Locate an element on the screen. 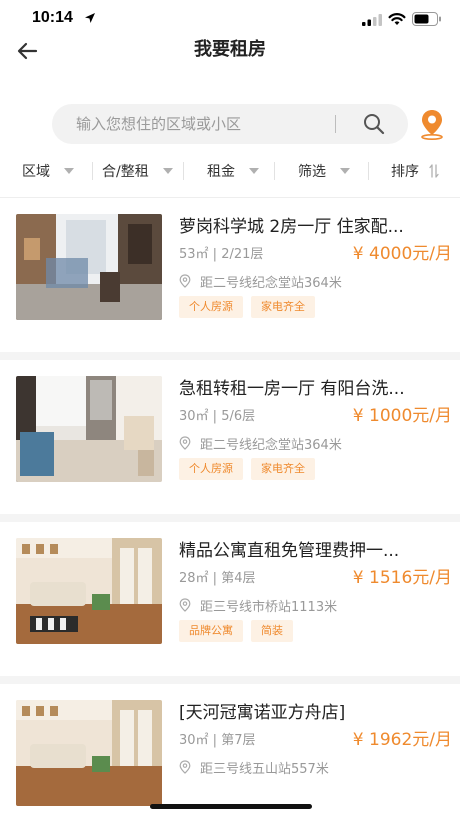 The image size is (460, 818). search-box is located at coordinates (230, 124).